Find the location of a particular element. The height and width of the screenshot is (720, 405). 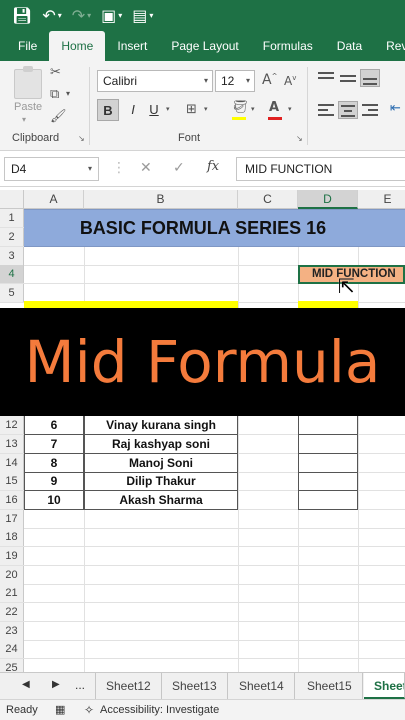

column-header-c: C is located at coordinates (268, 199).